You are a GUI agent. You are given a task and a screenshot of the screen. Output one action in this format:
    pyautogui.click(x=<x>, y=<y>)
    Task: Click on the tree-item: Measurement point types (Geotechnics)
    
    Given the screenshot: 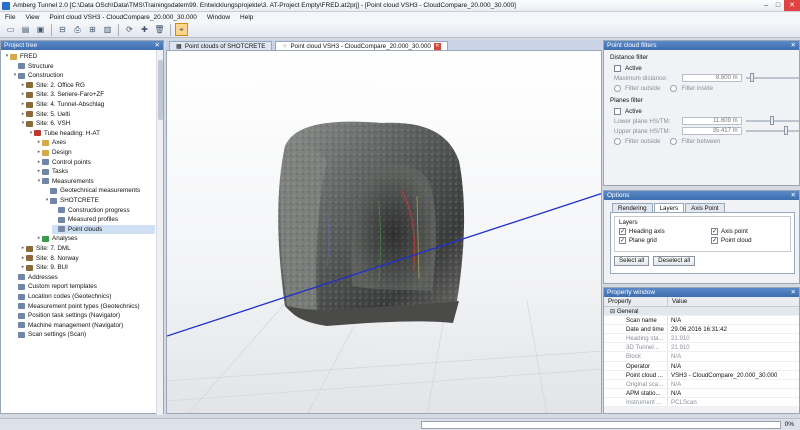 What is the action you would take?
    pyautogui.click(x=83, y=306)
    